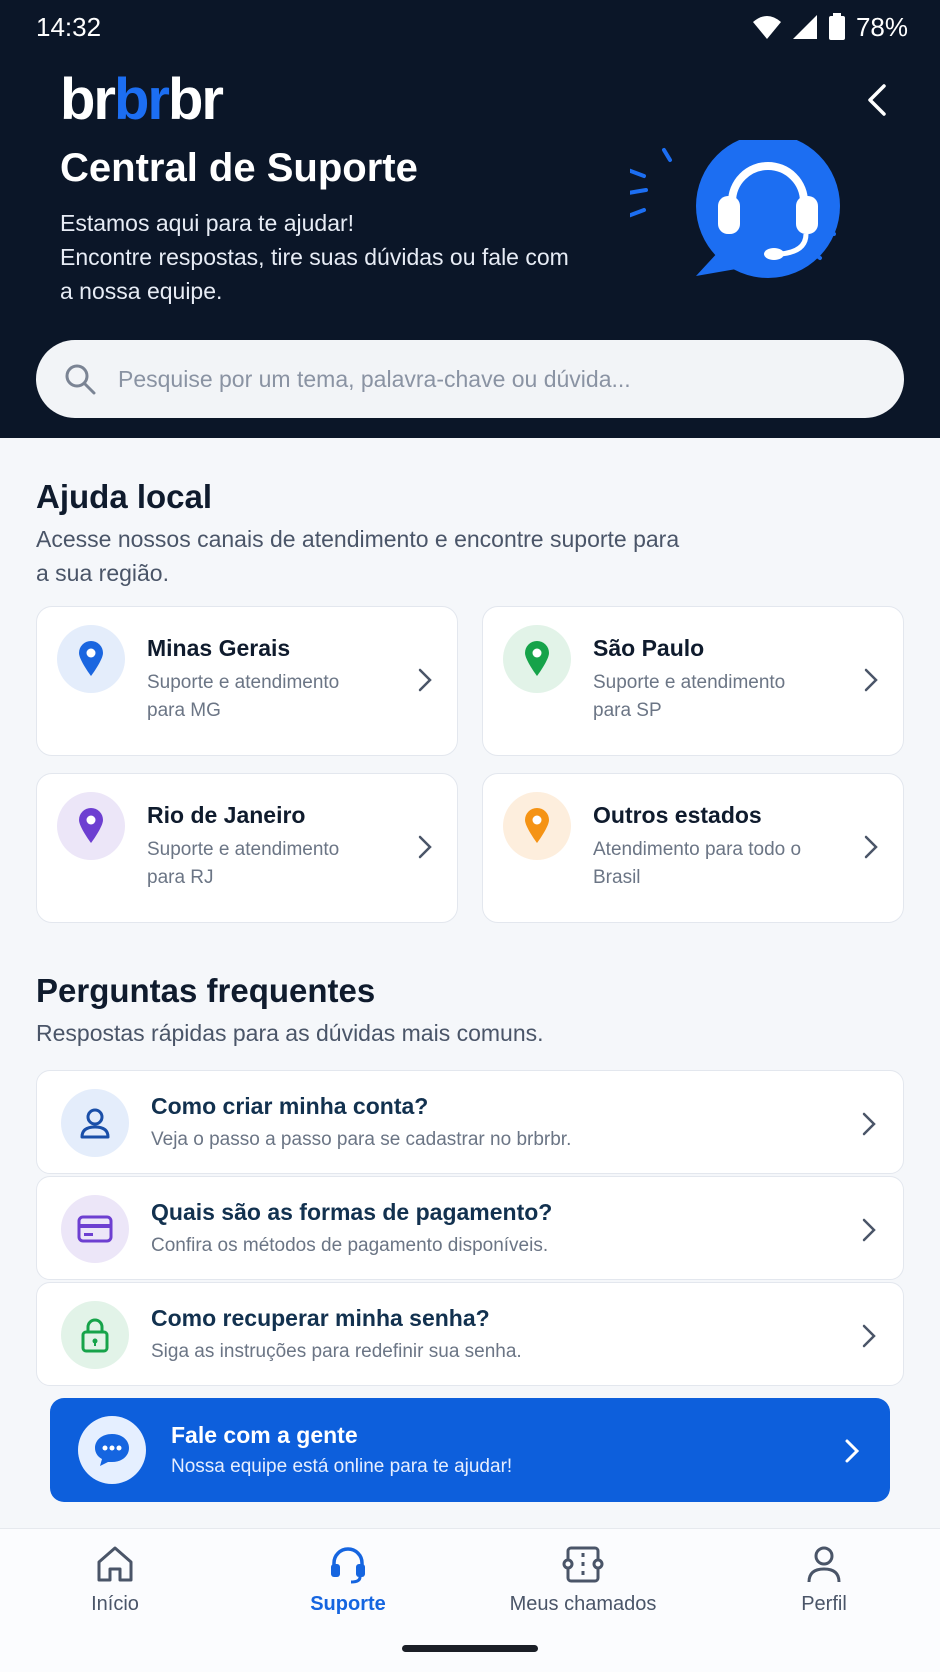 The height and width of the screenshot is (1672, 940). Describe the element at coordinates (511, 379) in the screenshot. I see `search-input` at that location.